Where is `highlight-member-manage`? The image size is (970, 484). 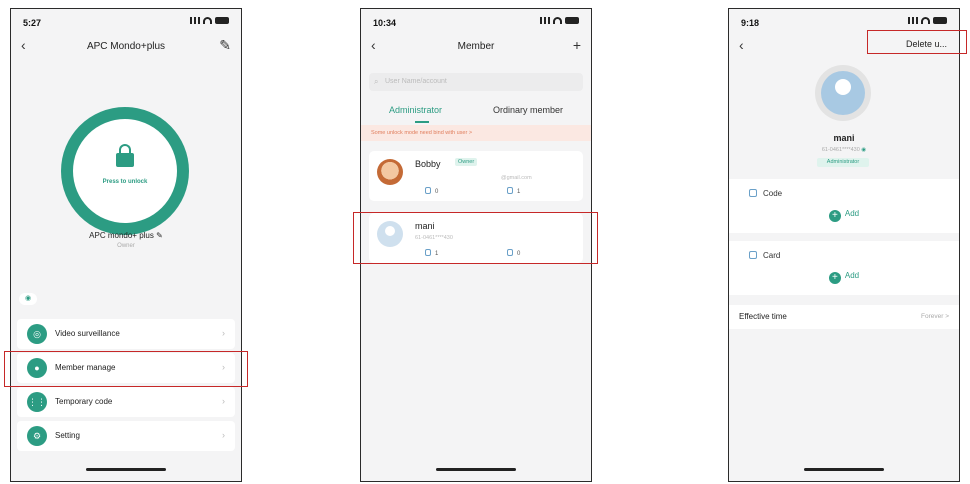 highlight-member-manage is located at coordinates (126, 369).